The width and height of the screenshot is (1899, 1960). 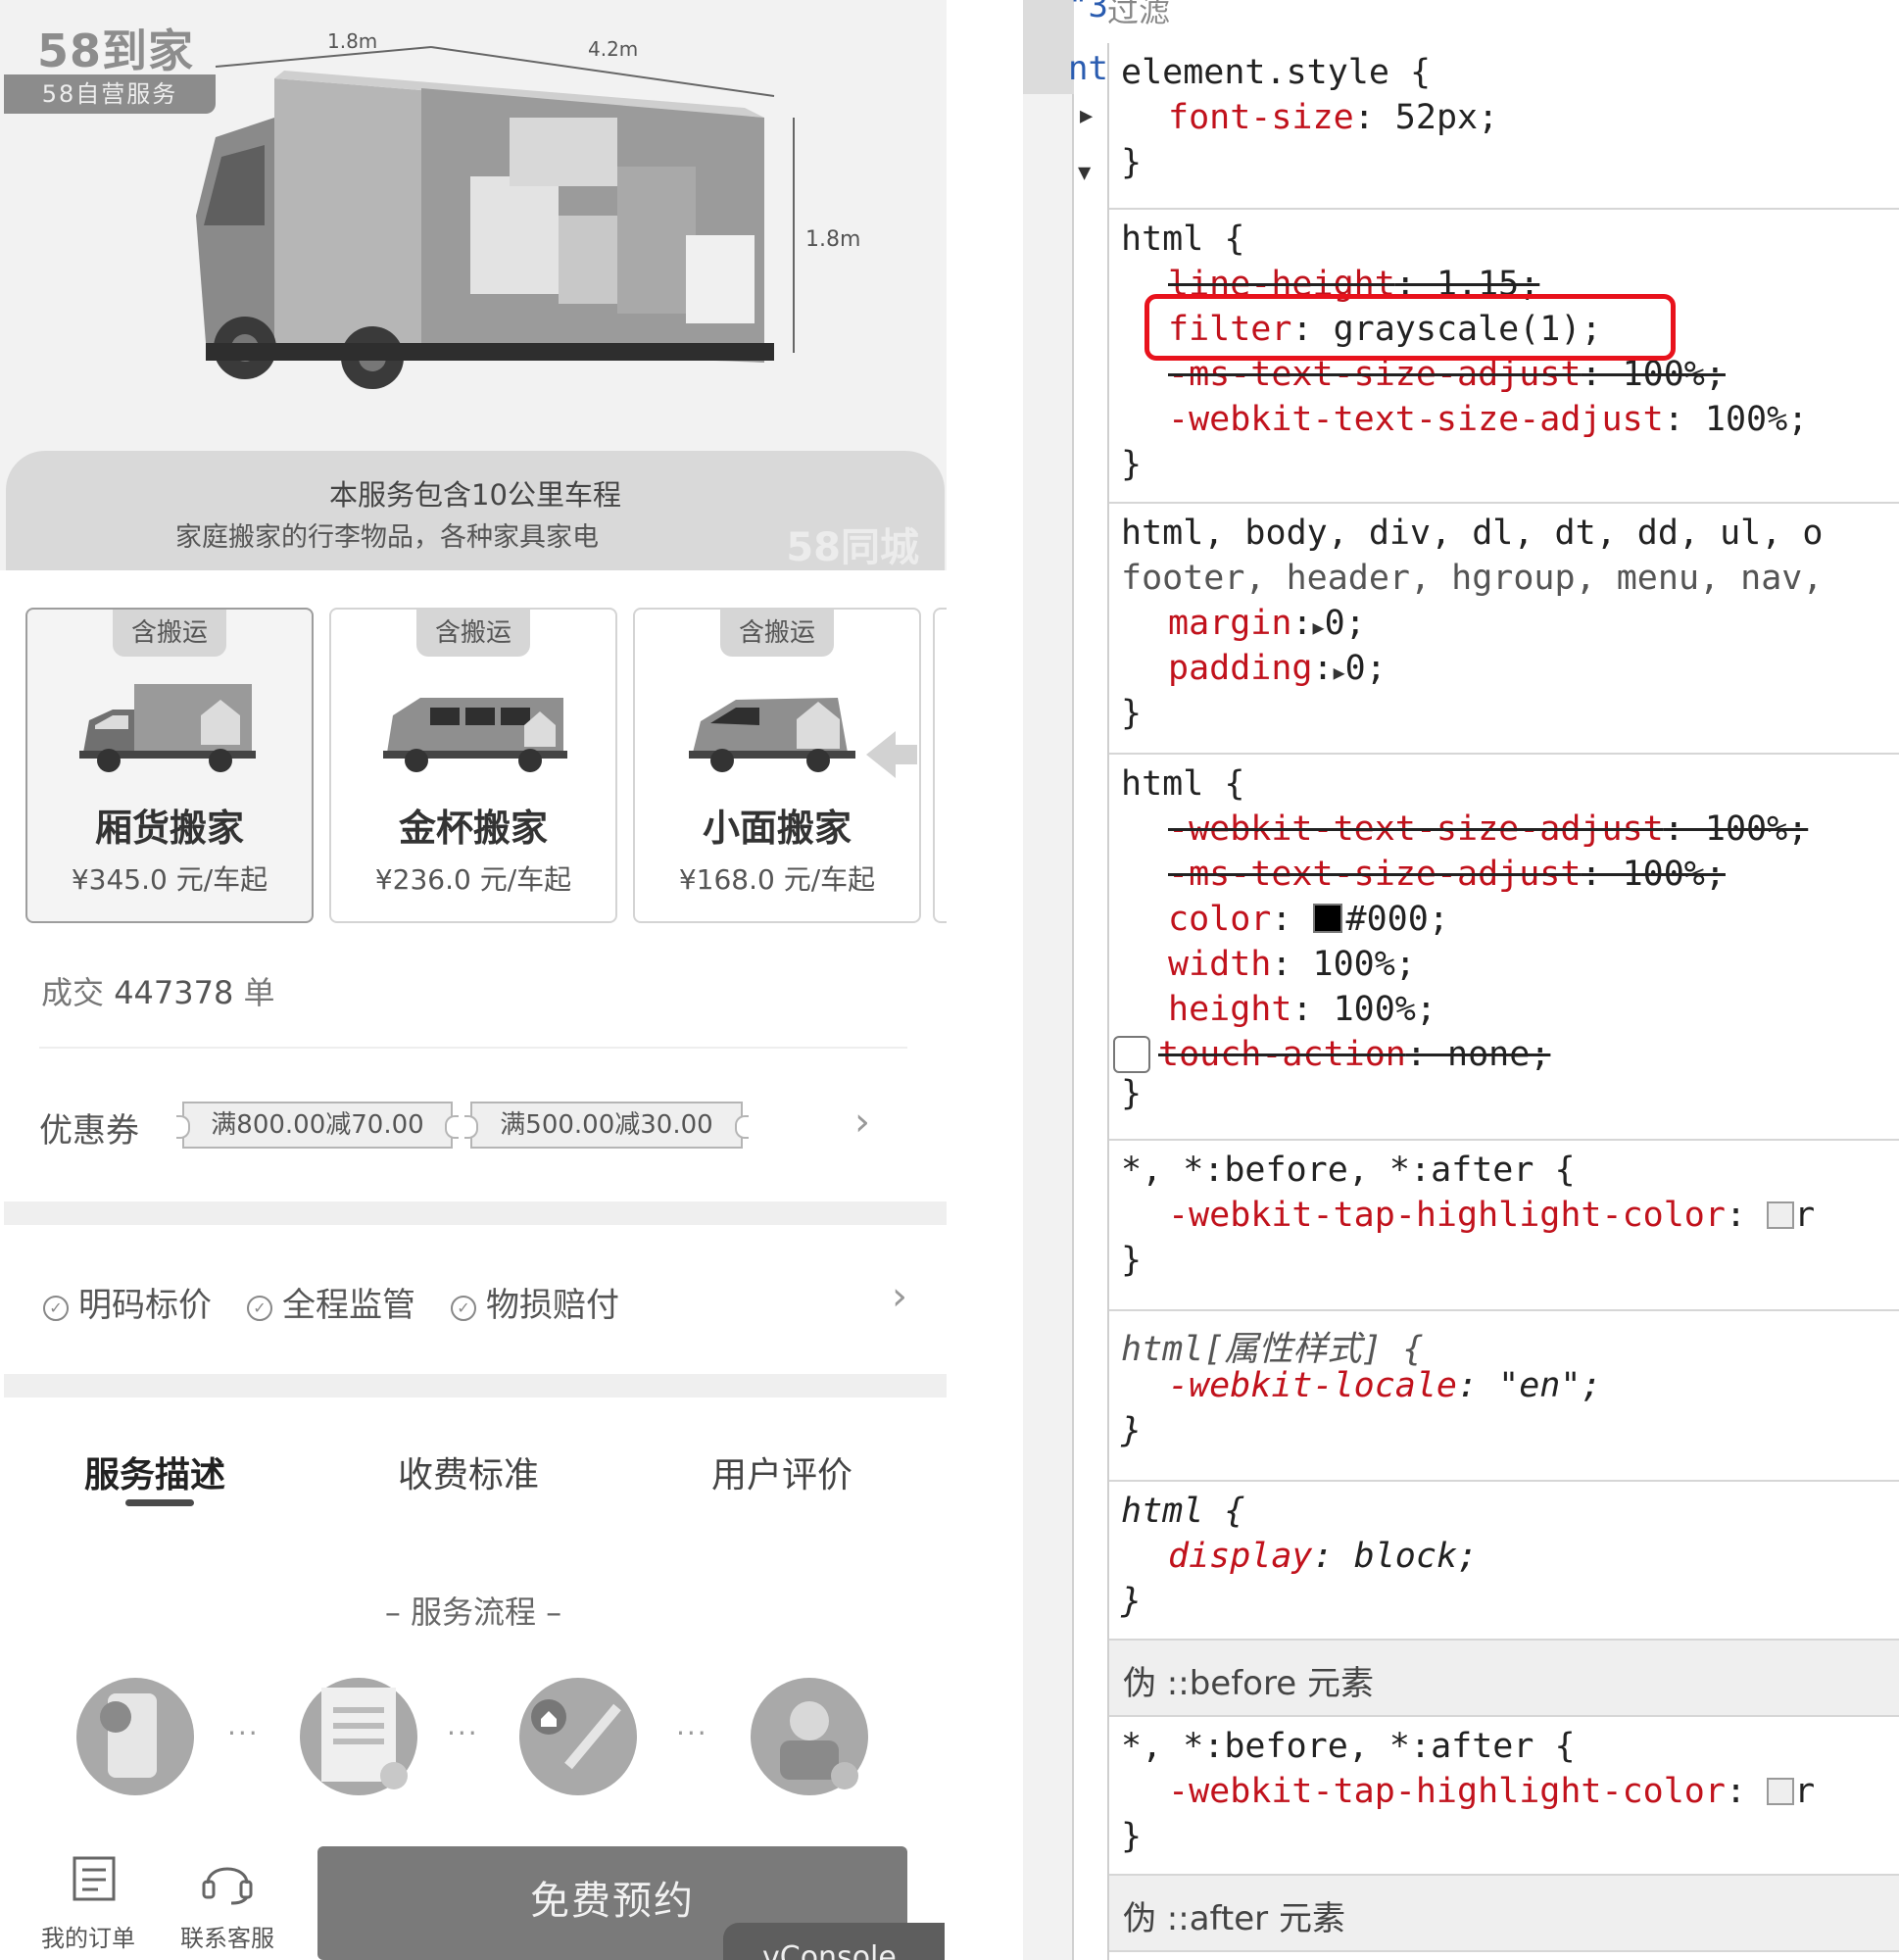 What do you see at coordinates (116, 50) in the screenshot?
I see `brand-logo: 58到家` at bounding box center [116, 50].